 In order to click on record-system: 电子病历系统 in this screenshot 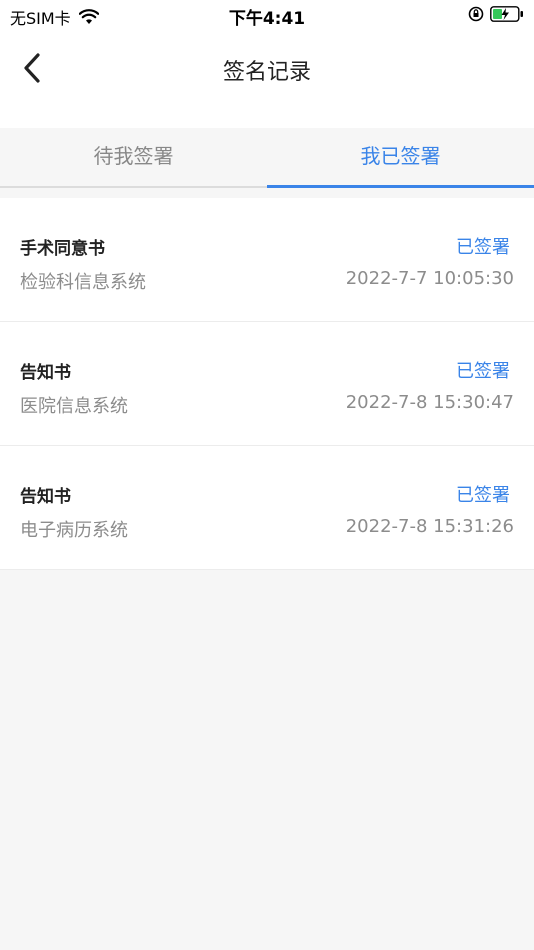, I will do `click(74, 530)`.